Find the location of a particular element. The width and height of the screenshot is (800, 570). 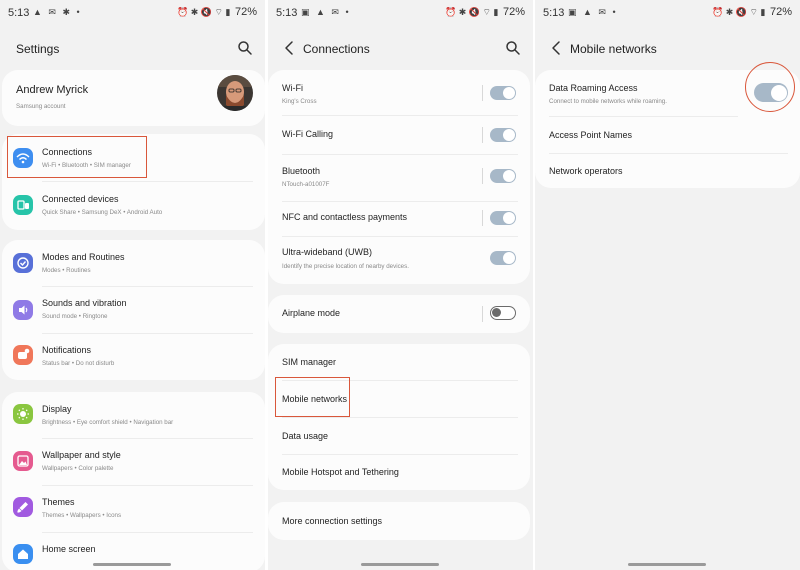

notification-icons: ▲ ✉ ✱ • is located at coordinates (57, 12).